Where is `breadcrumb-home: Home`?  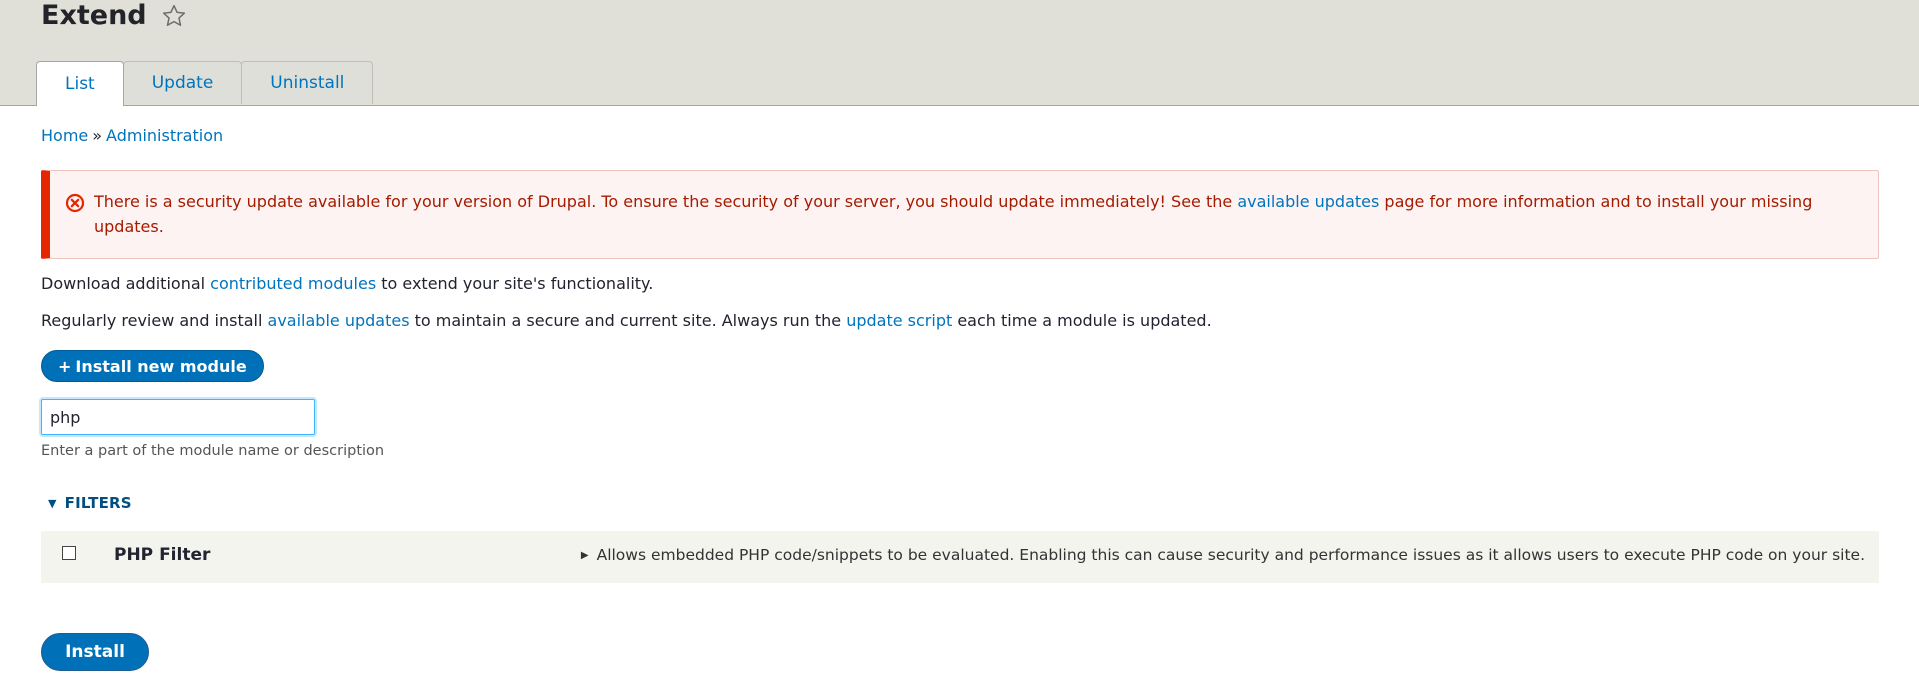
breadcrumb-home: Home is located at coordinates (64, 135).